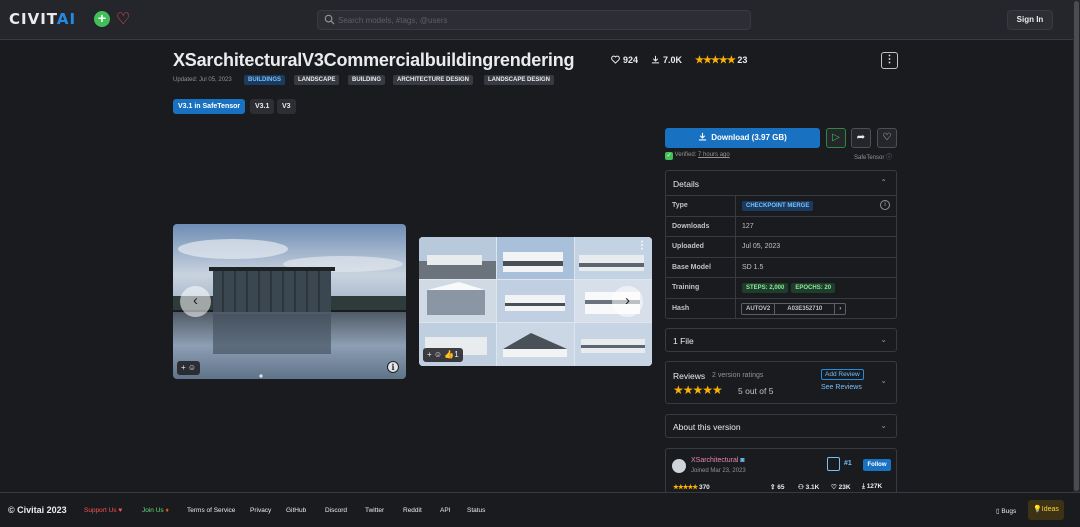  Describe the element at coordinates (393, 367) in the screenshot. I see `info-icon: i` at that location.